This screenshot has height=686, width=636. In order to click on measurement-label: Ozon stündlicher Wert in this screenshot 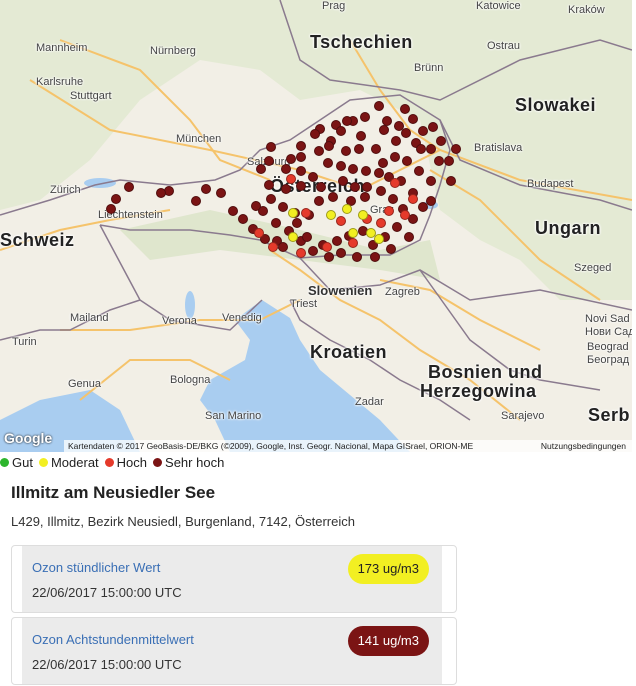, I will do `click(96, 567)`.